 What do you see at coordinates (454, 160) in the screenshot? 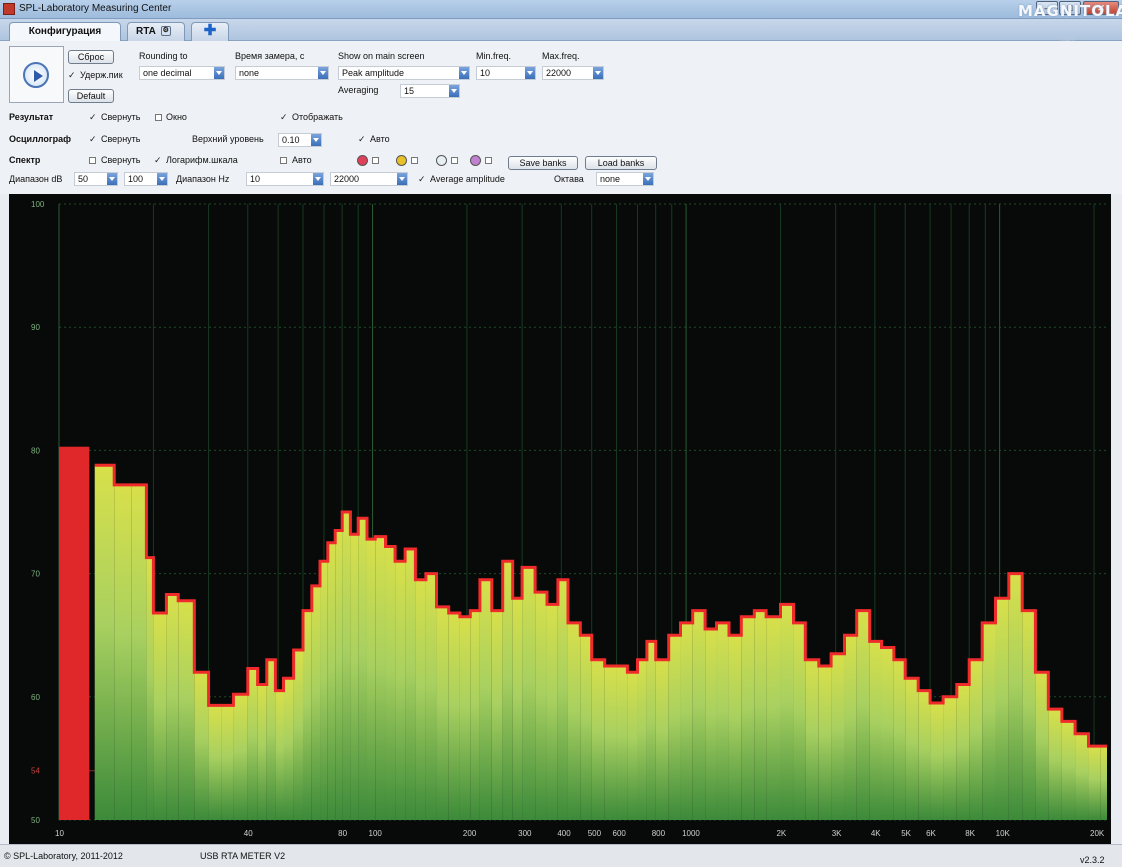
I see `bank-3-checkbox` at bounding box center [454, 160].